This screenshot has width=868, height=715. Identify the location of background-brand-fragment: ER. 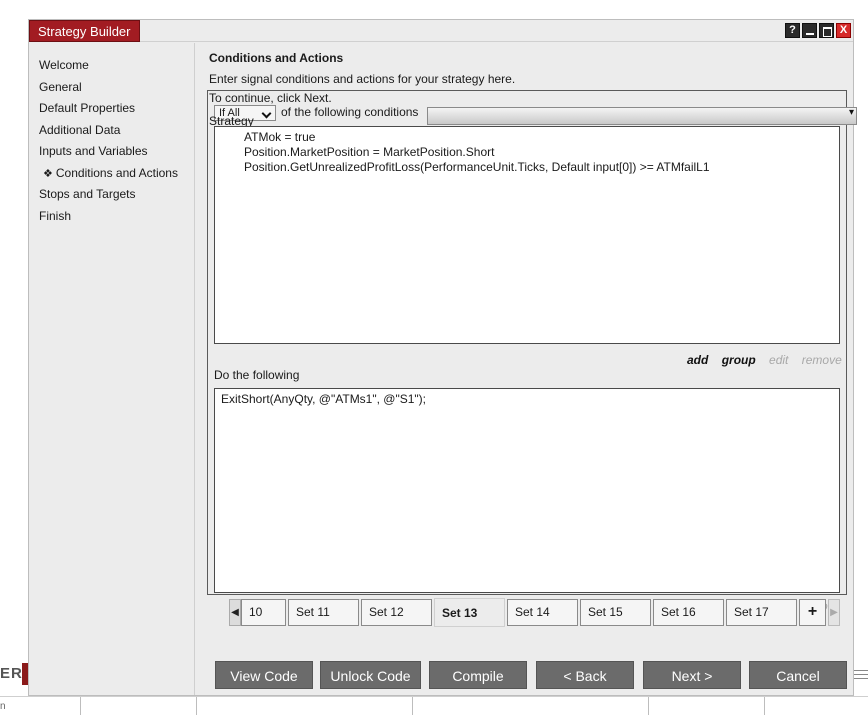
(14, 674).